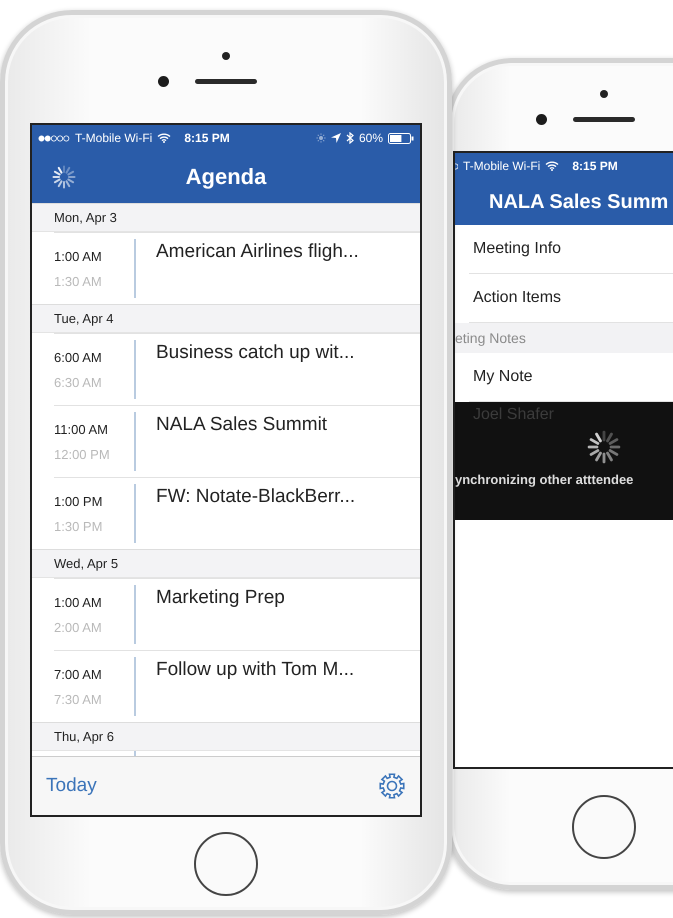  I want to click on start-time: 7:00 AM, so click(78, 674).